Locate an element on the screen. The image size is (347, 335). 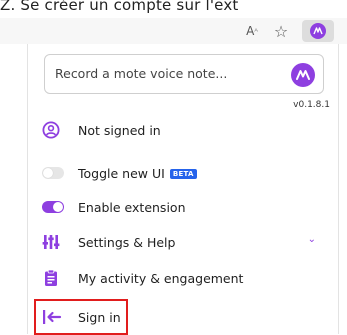
new-ui-toggle is located at coordinates (53, 173).